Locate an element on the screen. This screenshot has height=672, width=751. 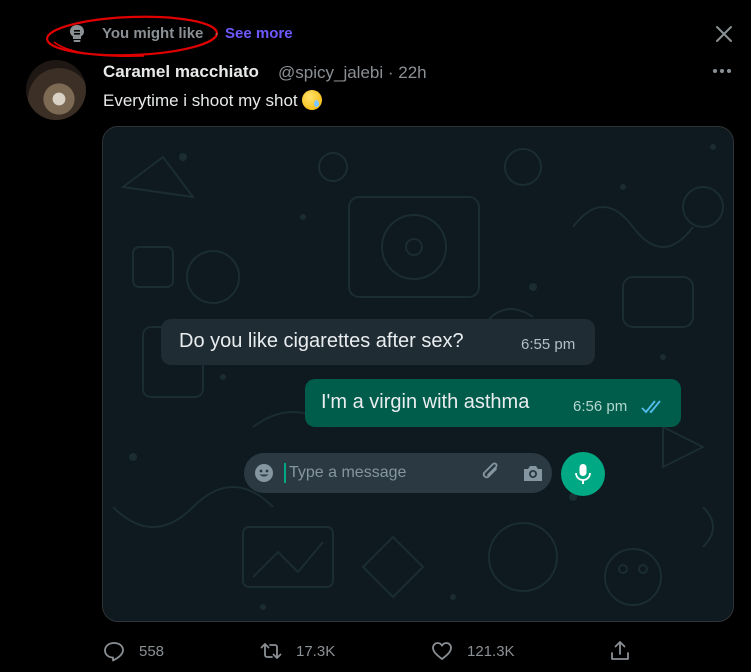
retweet-button: 17.3K is located at coordinates (297, 651).